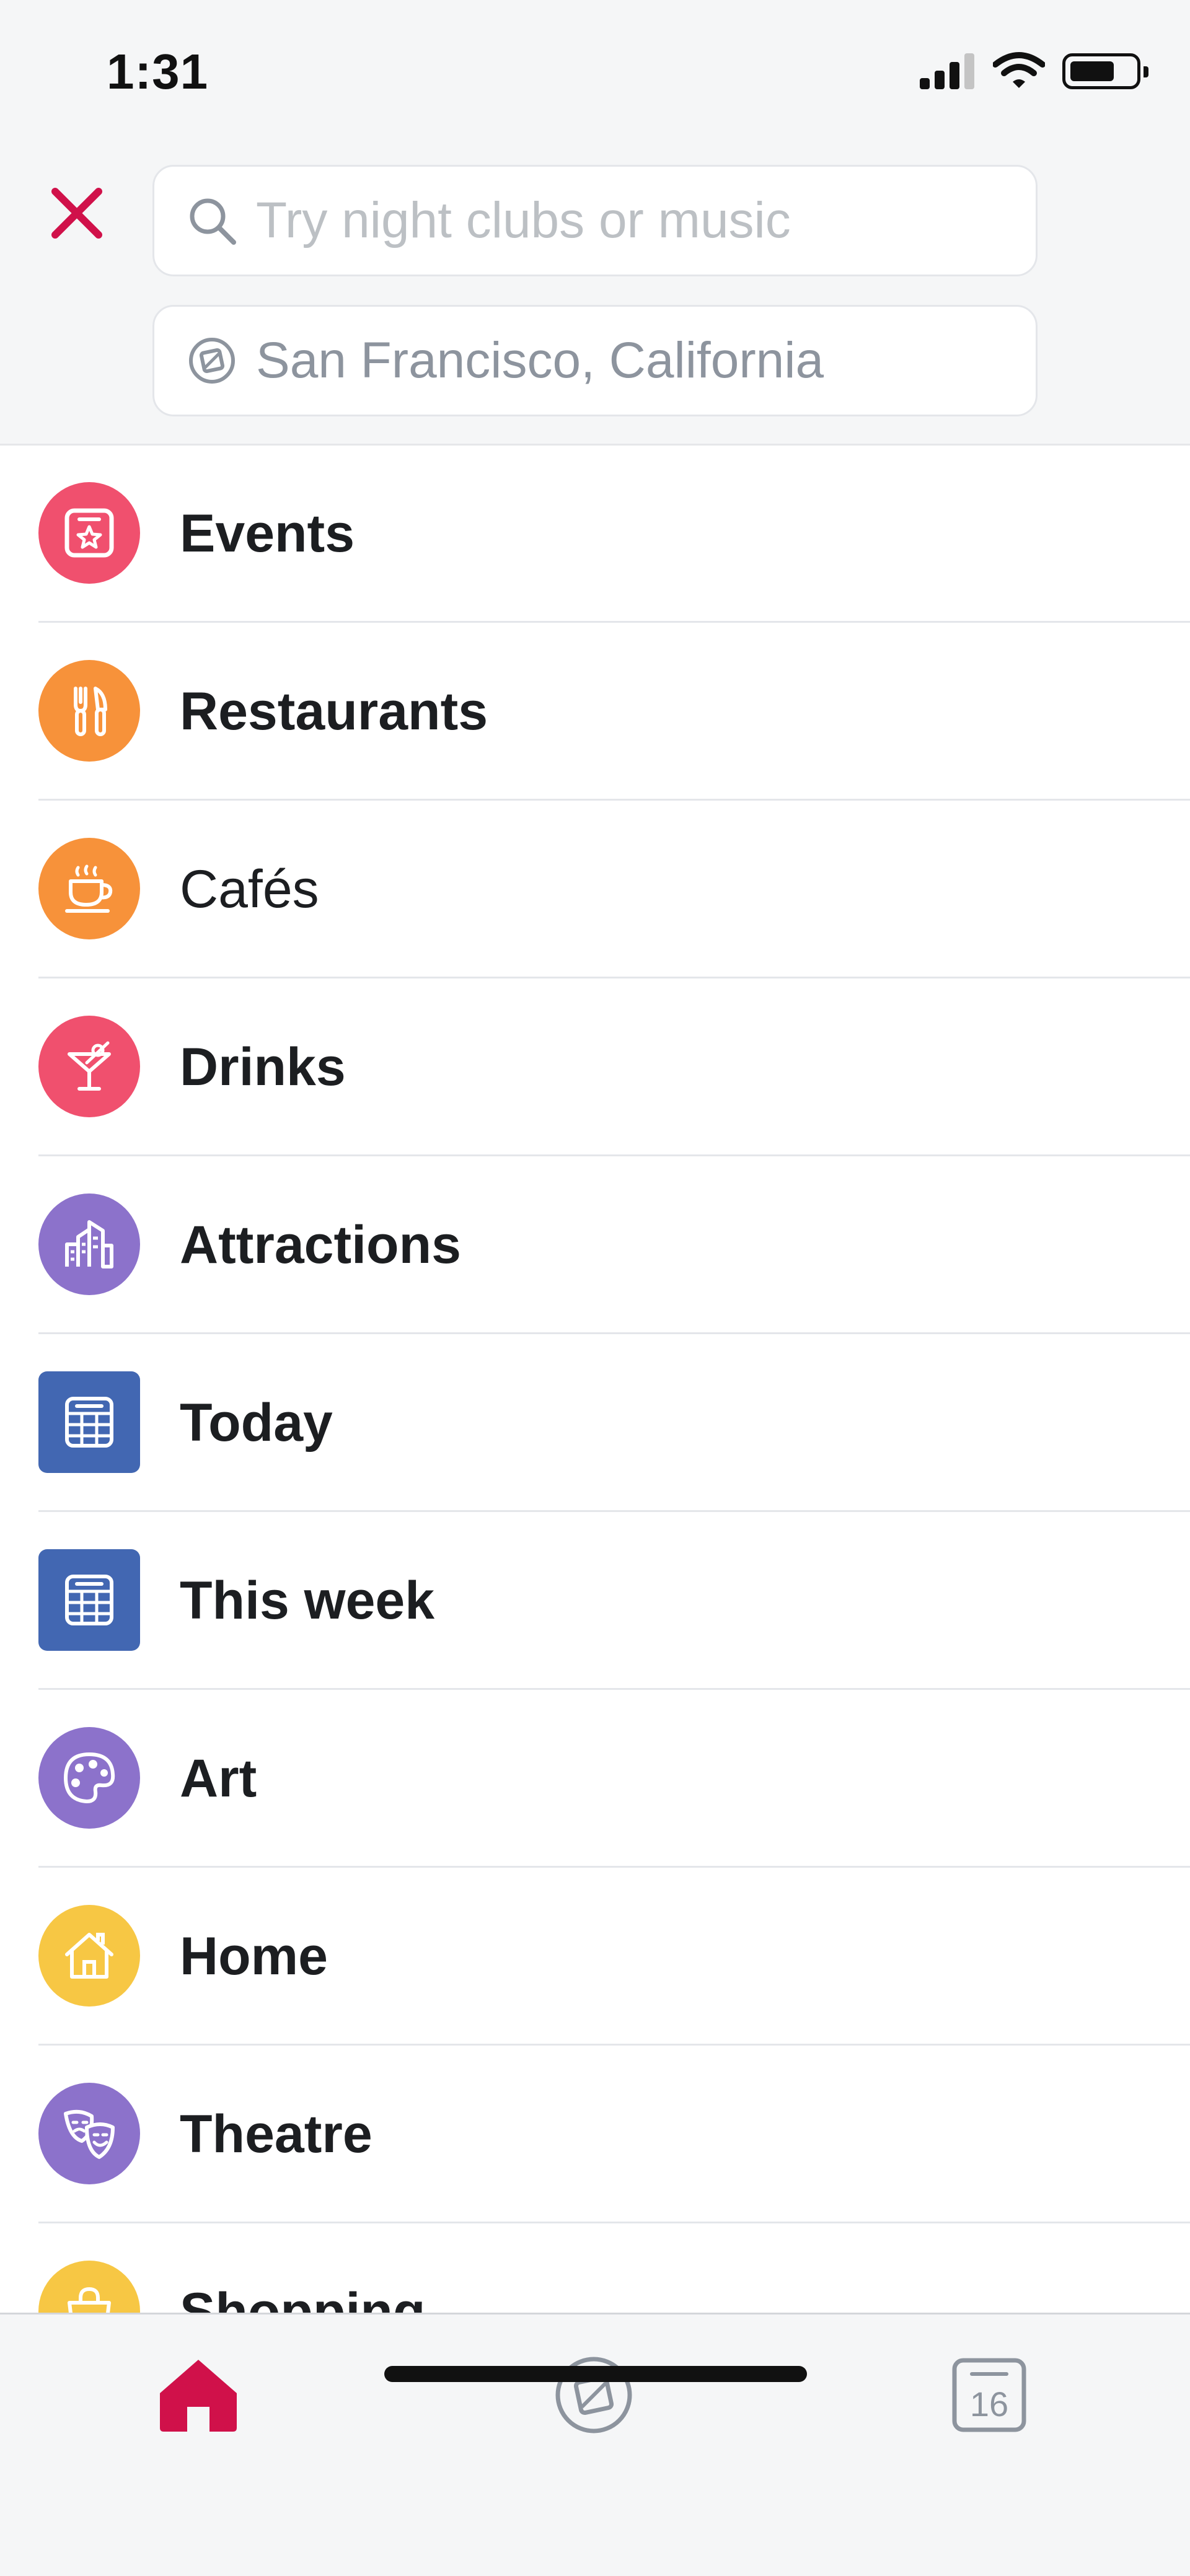  I want to click on category-label: Restaurants, so click(334, 711).